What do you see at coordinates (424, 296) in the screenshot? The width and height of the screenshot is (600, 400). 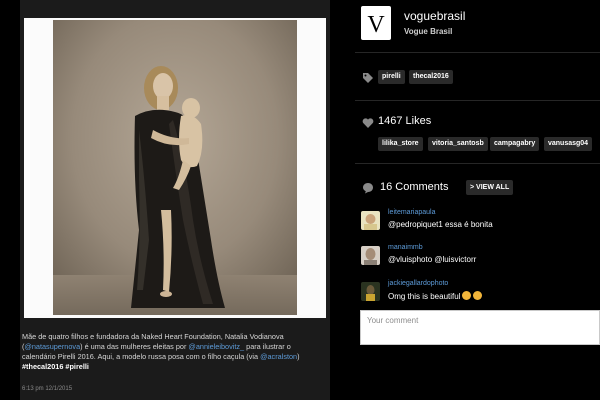 I see `comment-text-body: Omg this is beautiful` at bounding box center [424, 296].